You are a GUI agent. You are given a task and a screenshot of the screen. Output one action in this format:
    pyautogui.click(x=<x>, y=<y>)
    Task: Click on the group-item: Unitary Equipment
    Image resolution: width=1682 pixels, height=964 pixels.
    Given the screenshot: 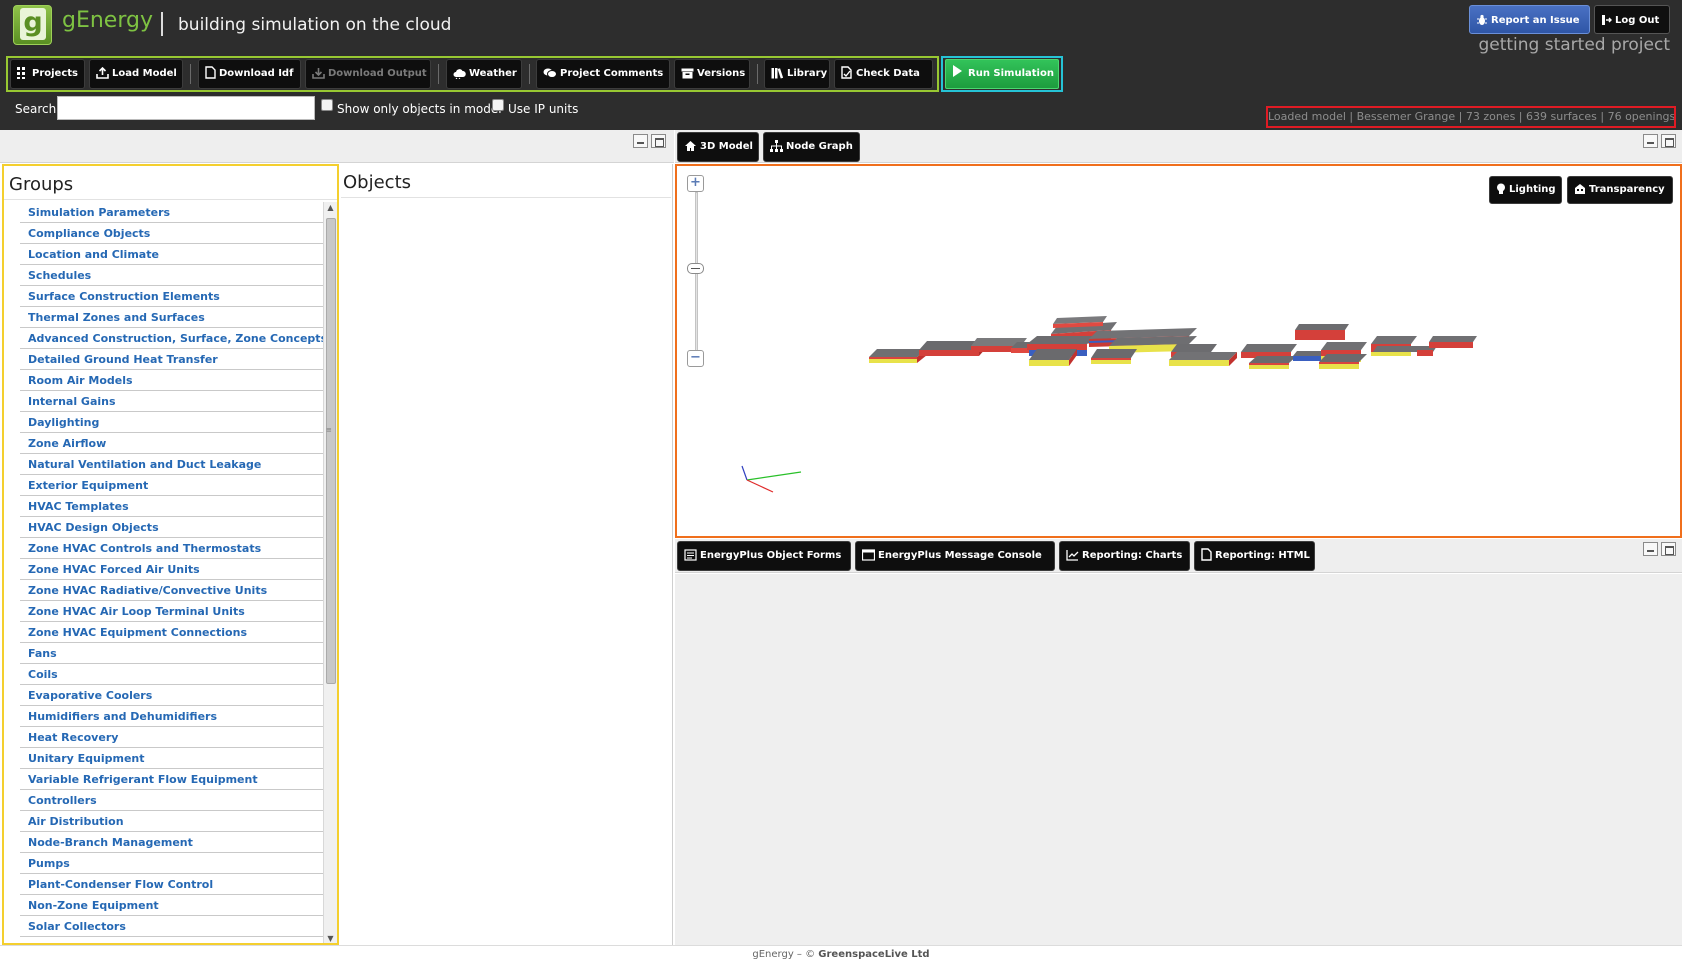 What is the action you would take?
    pyautogui.click(x=172, y=758)
    